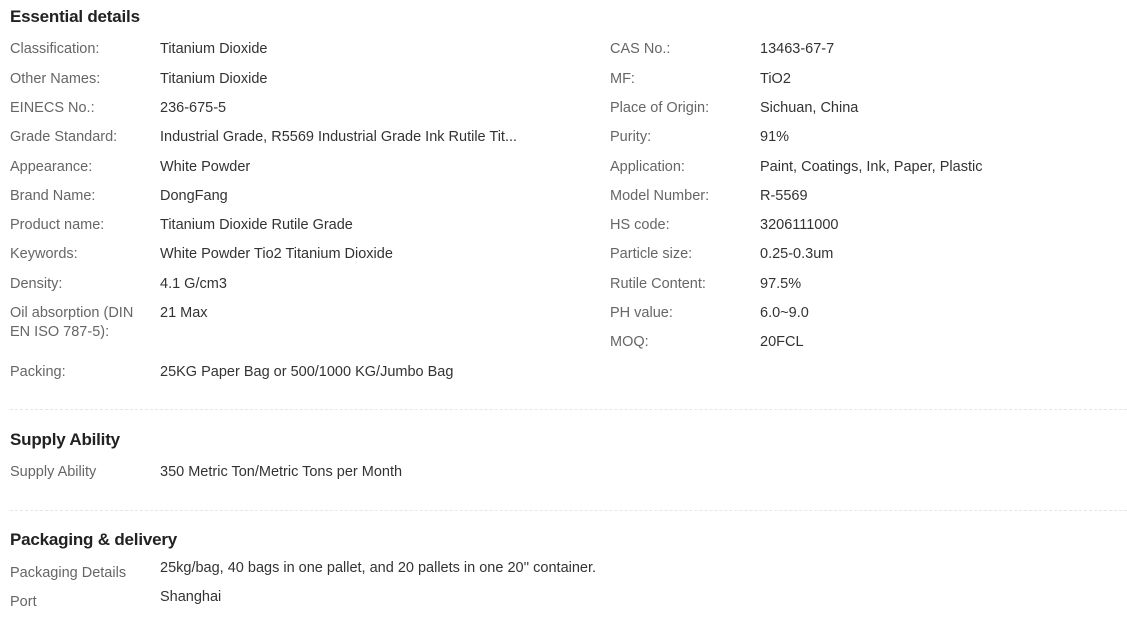 The height and width of the screenshot is (621, 1127). What do you see at coordinates (94, 539) in the screenshot?
I see `packaging-delivery-title: Packaging & delivery` at bounding box center [94, 539].